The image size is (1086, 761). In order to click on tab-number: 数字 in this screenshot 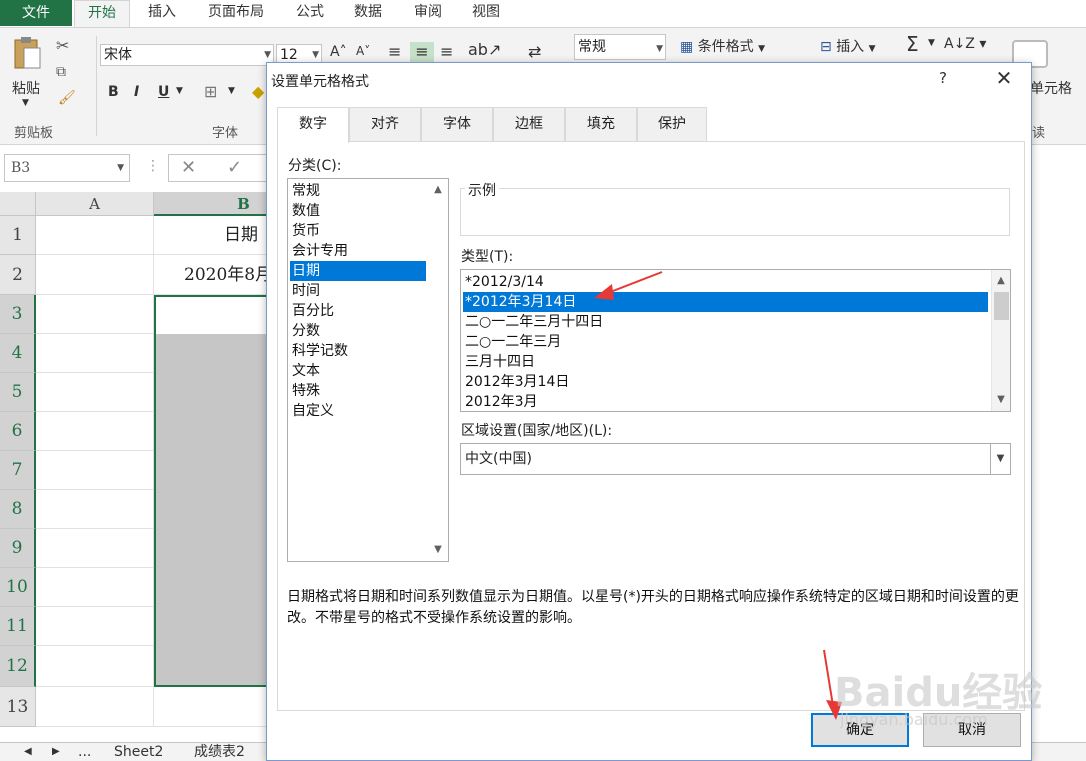, I will do `click(313, 125)`.